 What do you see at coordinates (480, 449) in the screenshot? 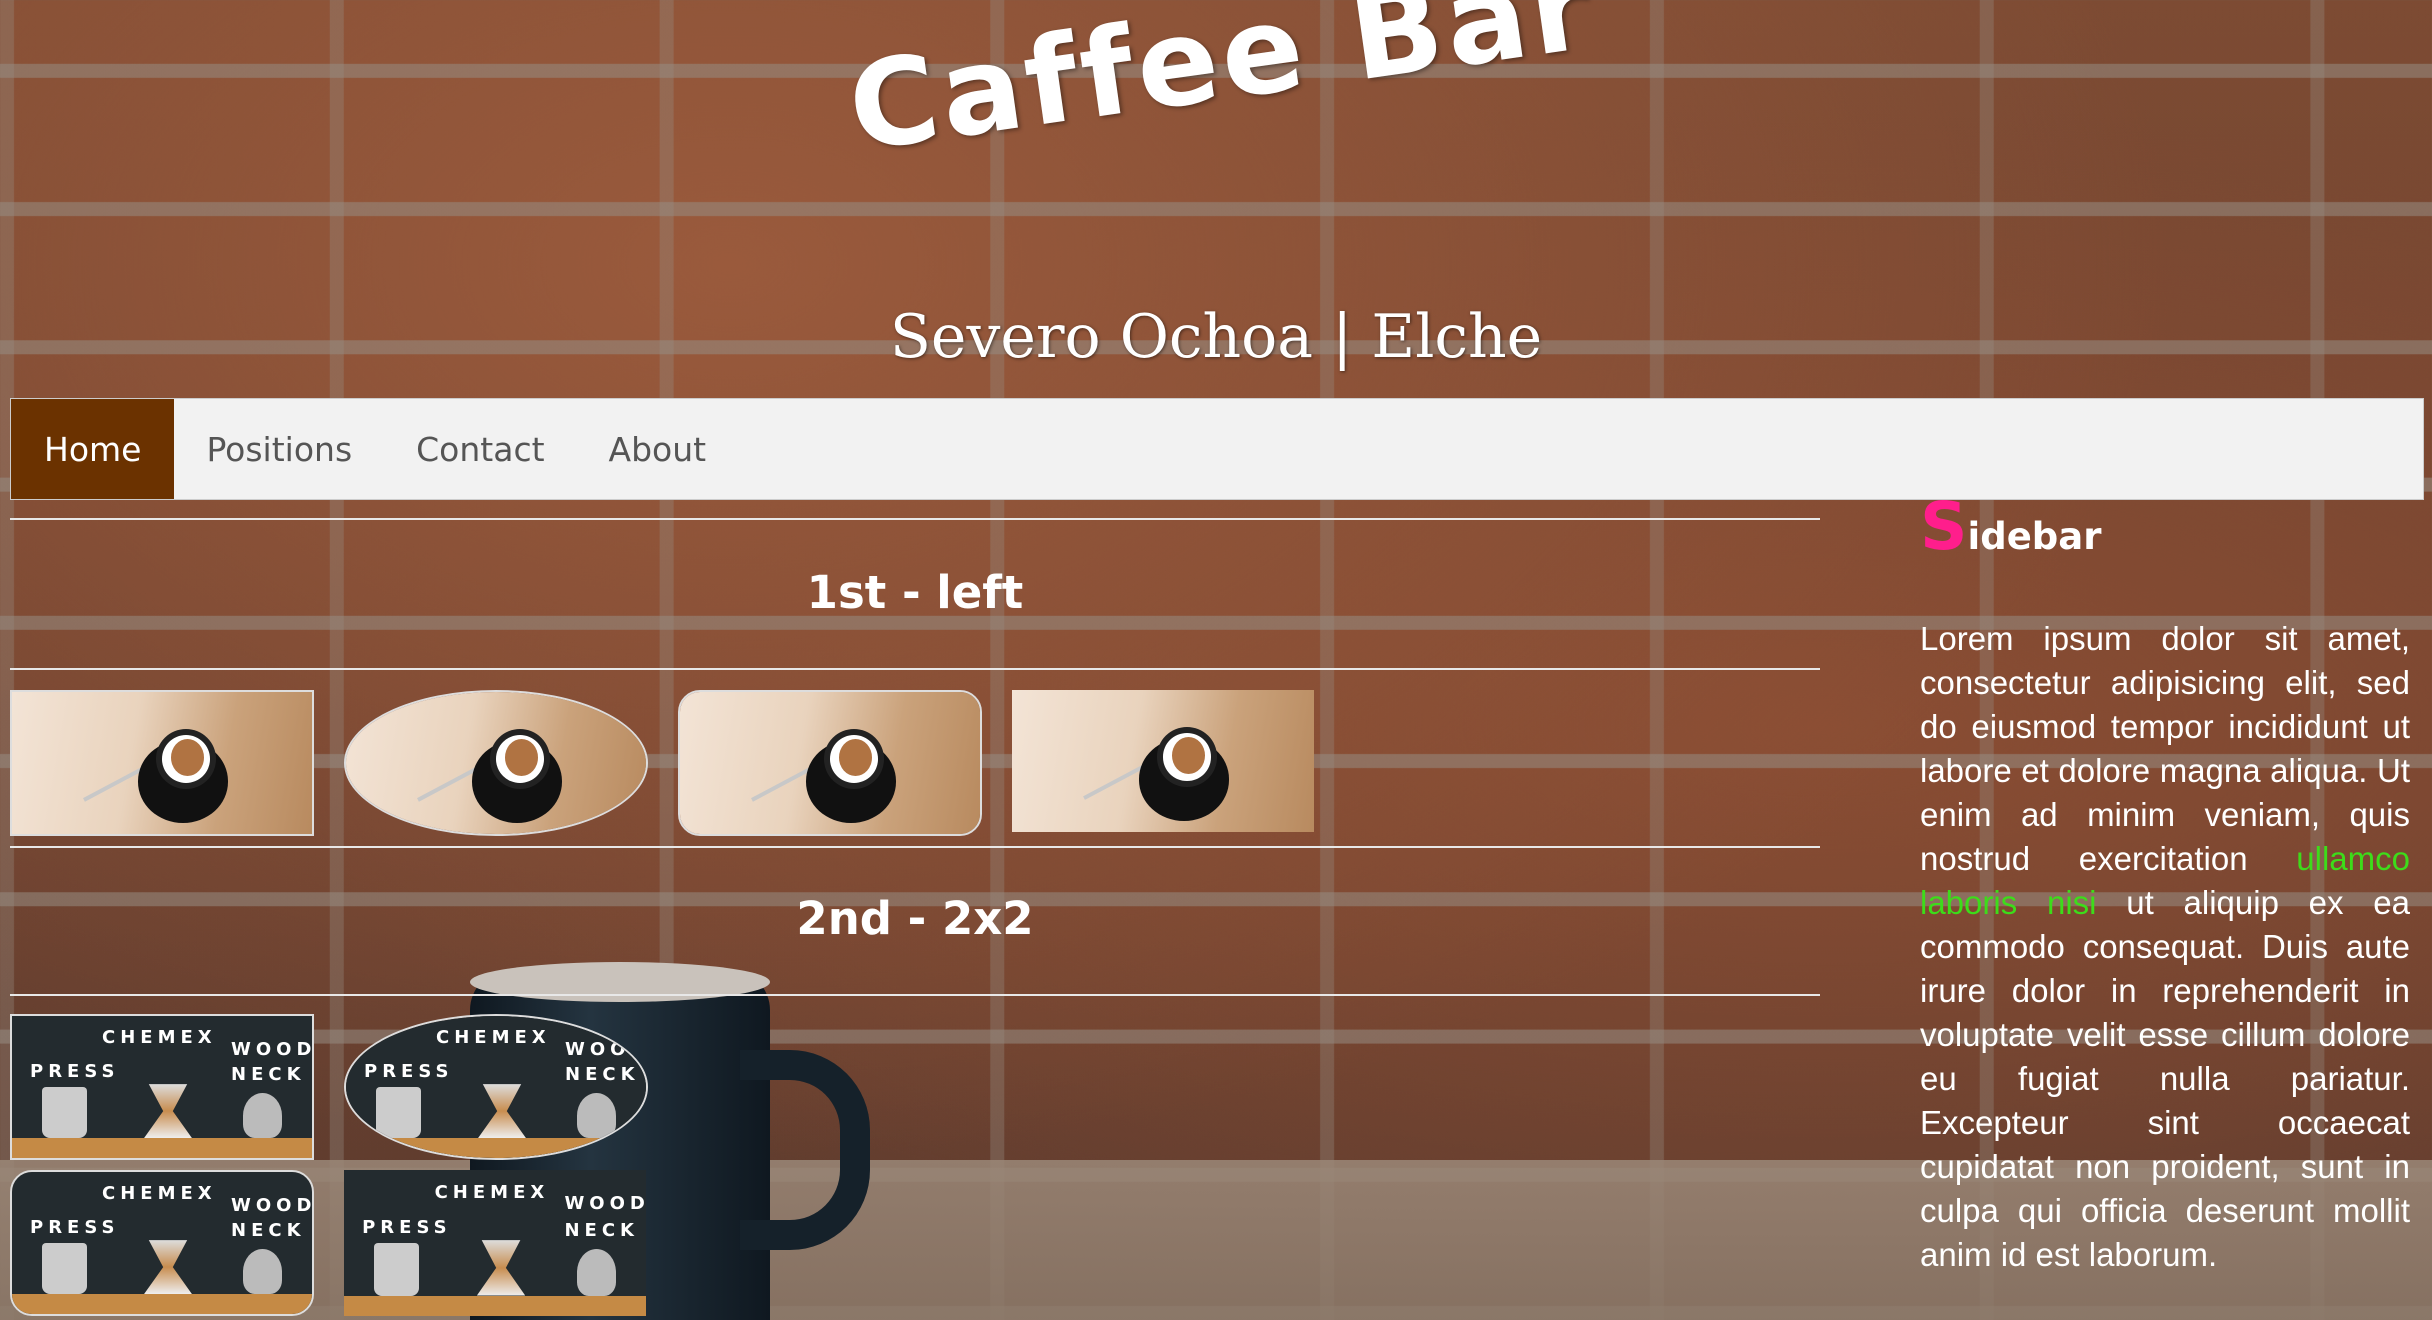
I see `nav-item-contact: Contact` at bounding box center [480, 449].